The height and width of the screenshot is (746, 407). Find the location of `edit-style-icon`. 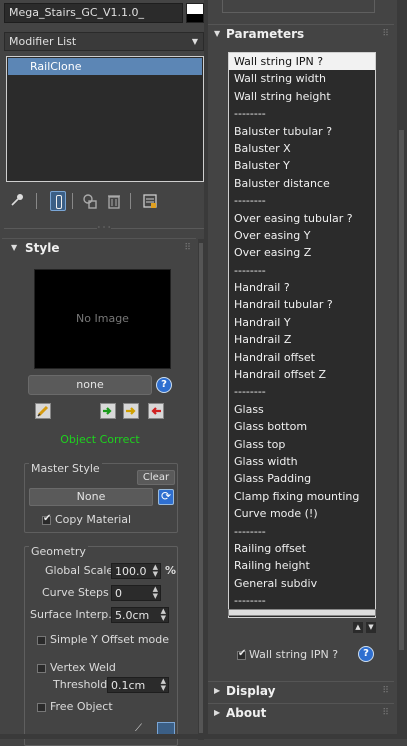

edit-style-icon is located at coordinates (43, 411).